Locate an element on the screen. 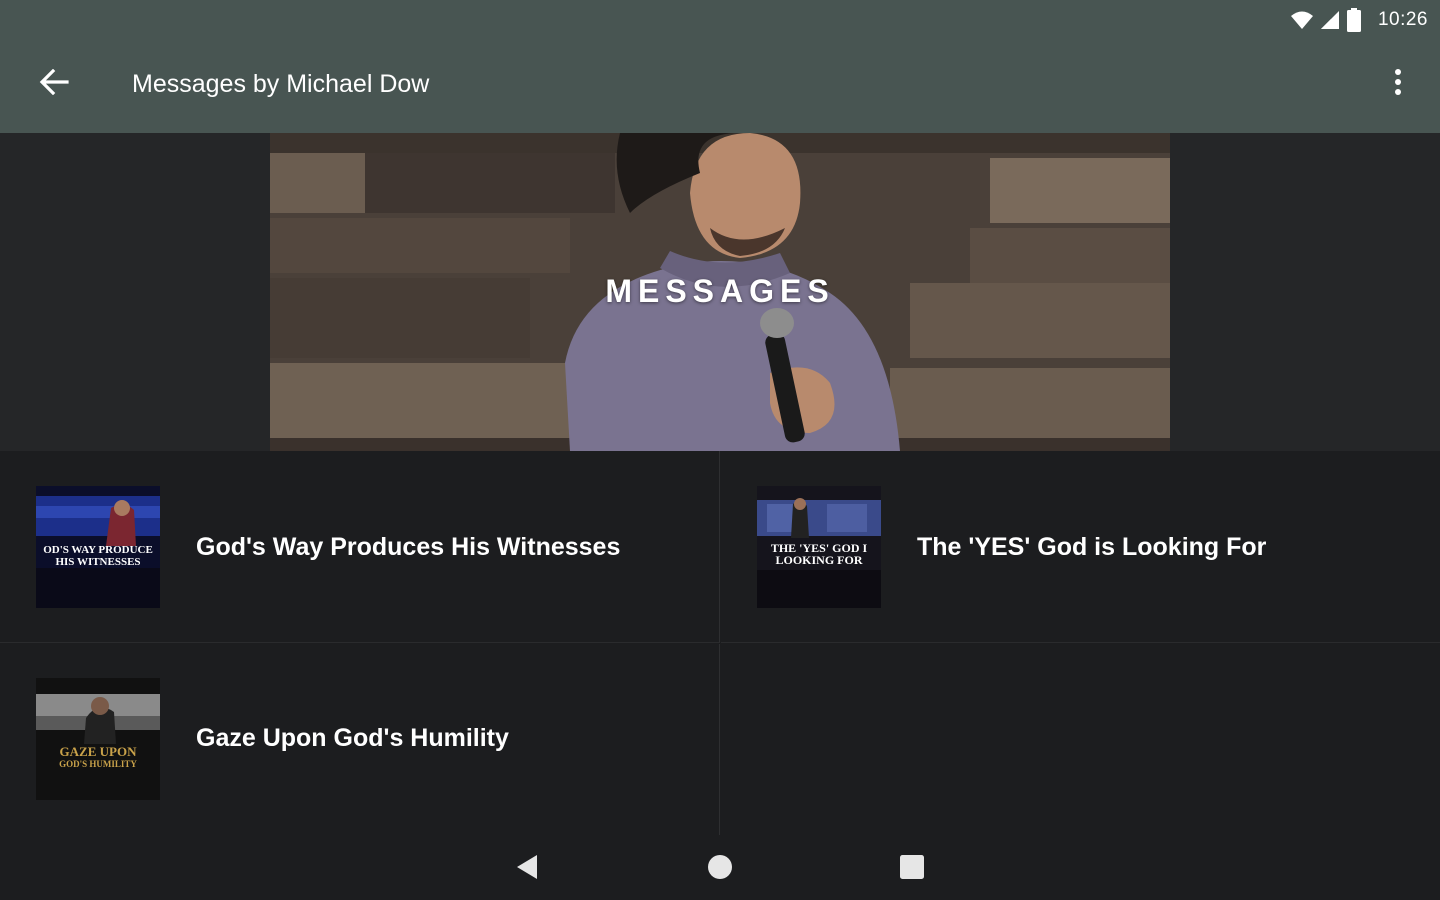 The width and height of the screenshot is (1440, 900). nav-home-button is located at coordinates (720, 869).